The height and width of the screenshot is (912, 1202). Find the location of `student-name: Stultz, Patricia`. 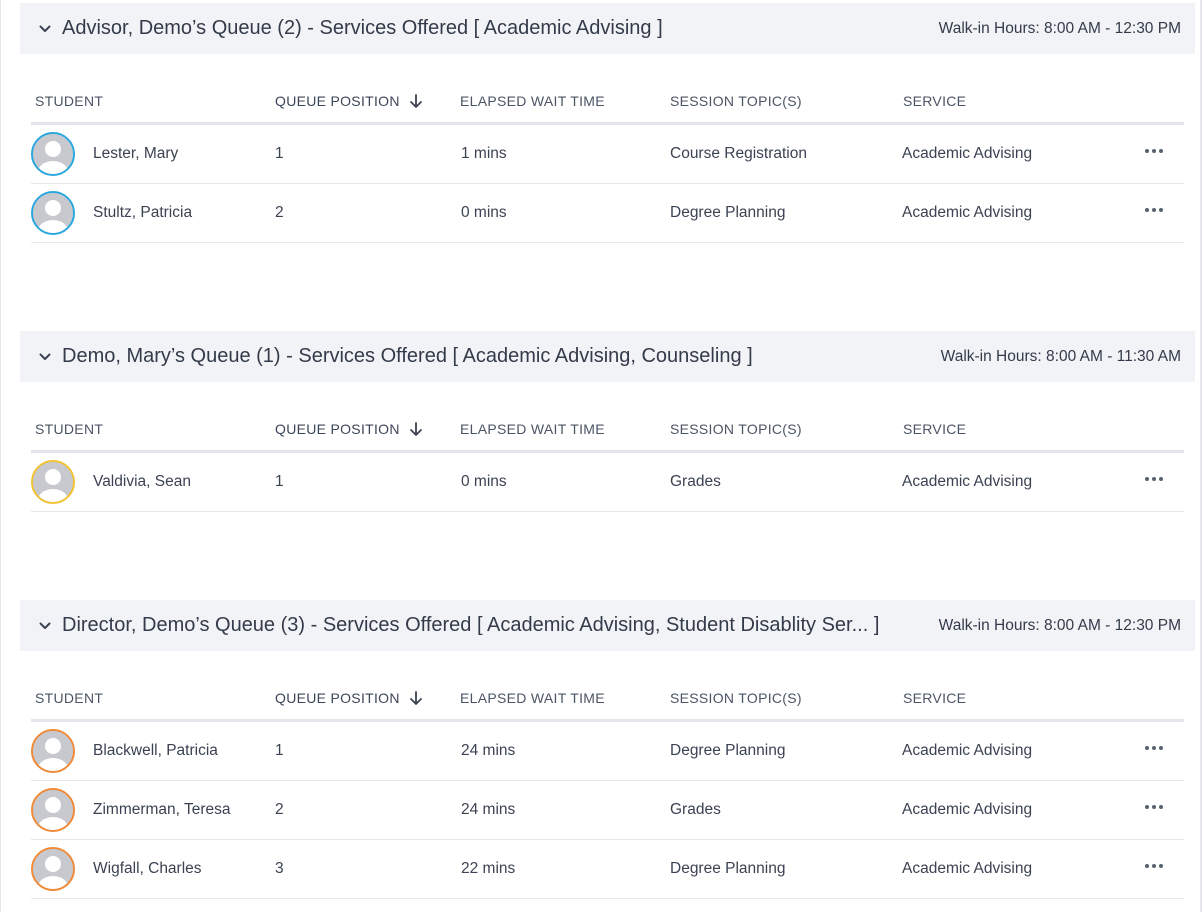

student-name: Stultz, Patricia is located at coordinates (142, 213).